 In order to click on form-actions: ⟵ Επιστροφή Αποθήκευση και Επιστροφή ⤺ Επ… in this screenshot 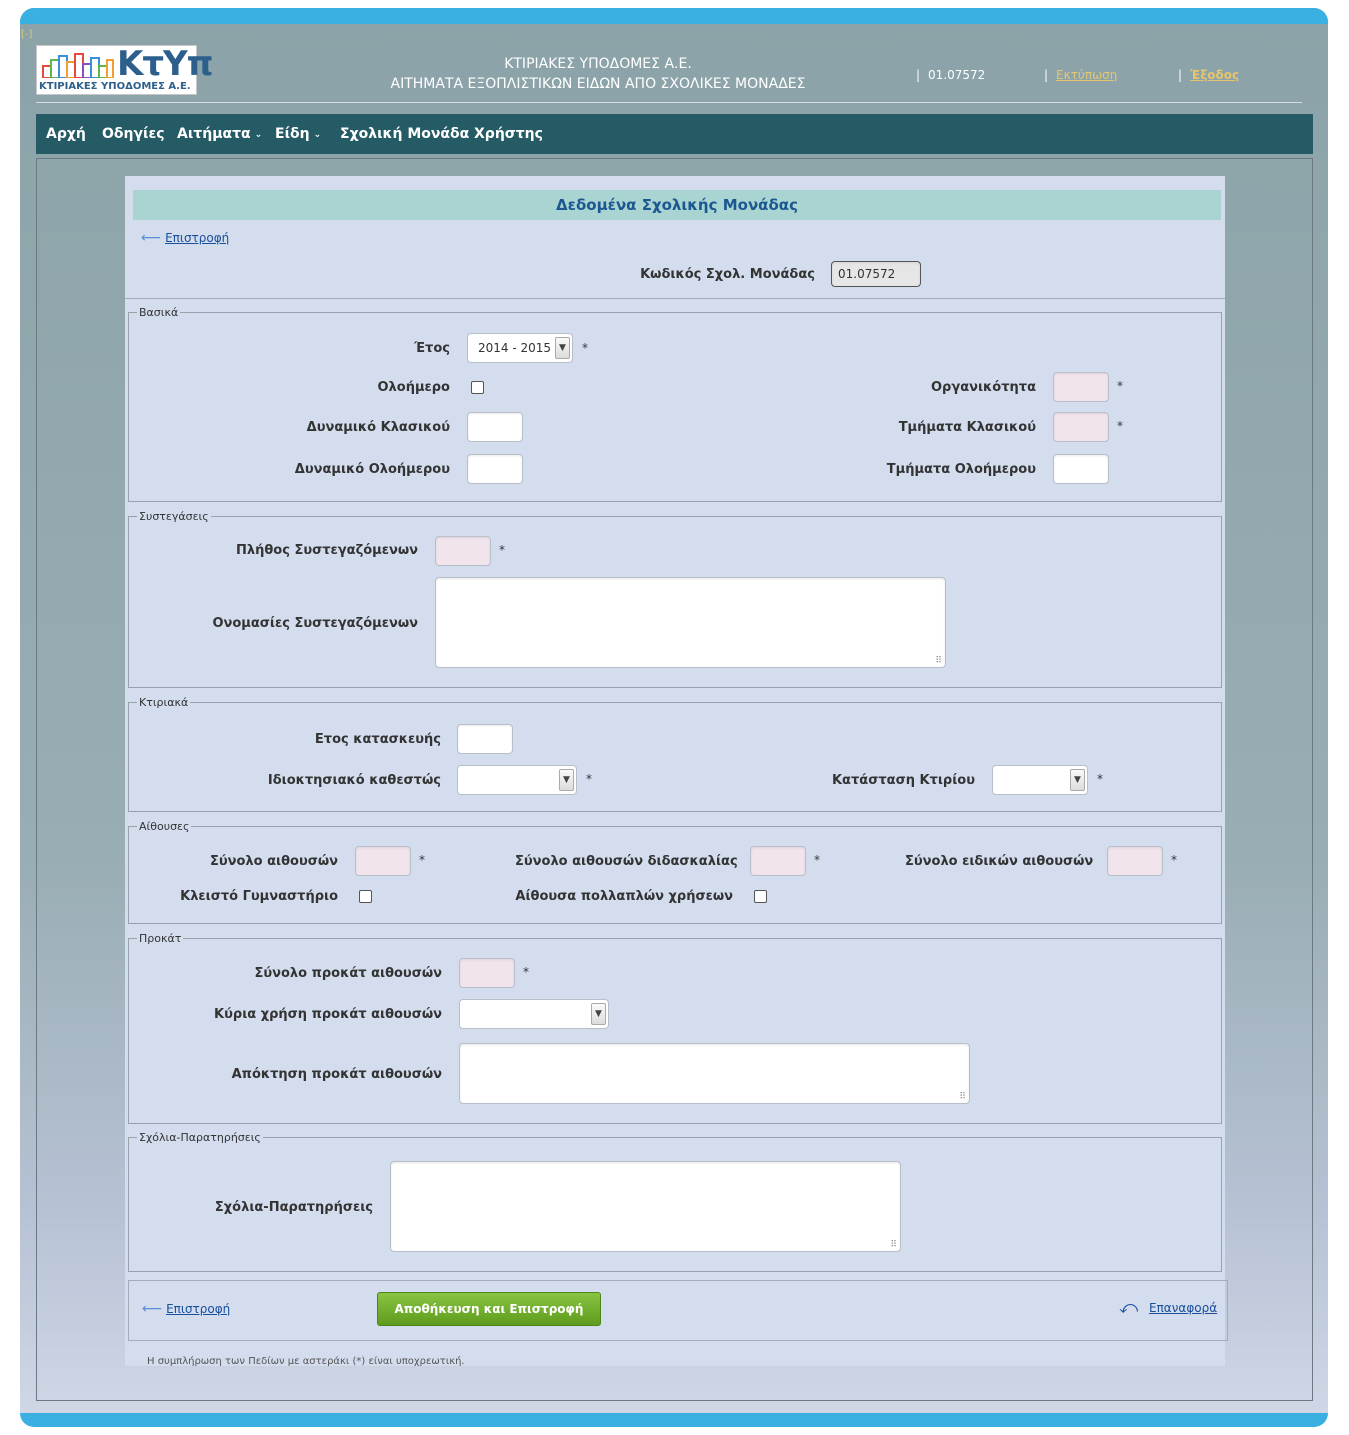, I will do `click(678, 1310)`.